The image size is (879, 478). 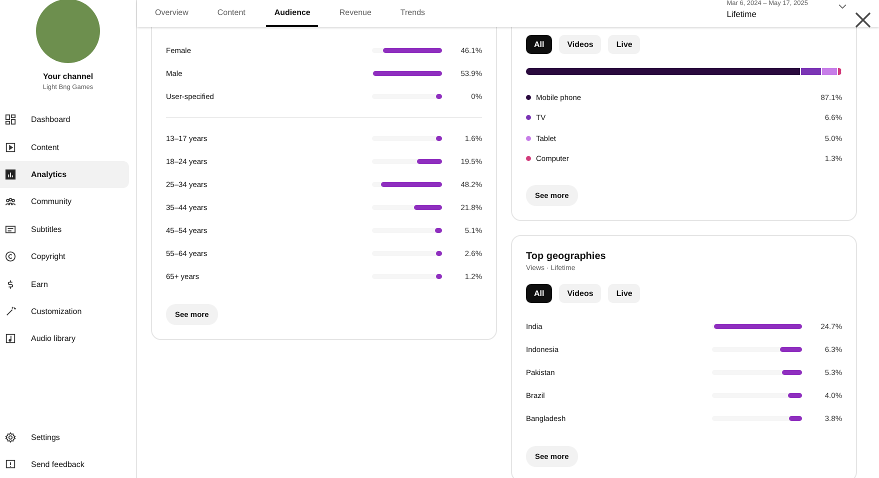 I want to click on card-title: Top geographies, so click(x=566, y=256).